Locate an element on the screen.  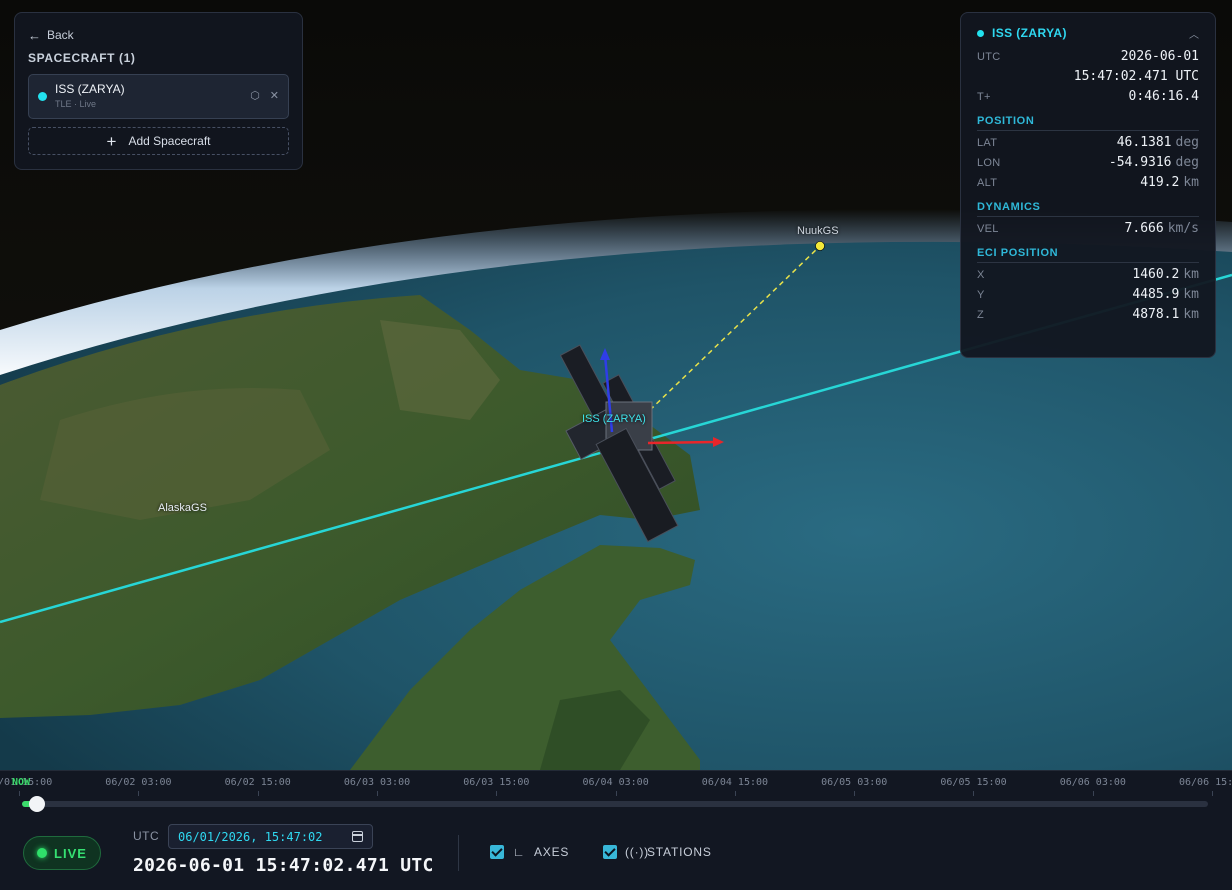
telemetry-title: ISS (ZARYA) is located at coordinates (1029, 33).